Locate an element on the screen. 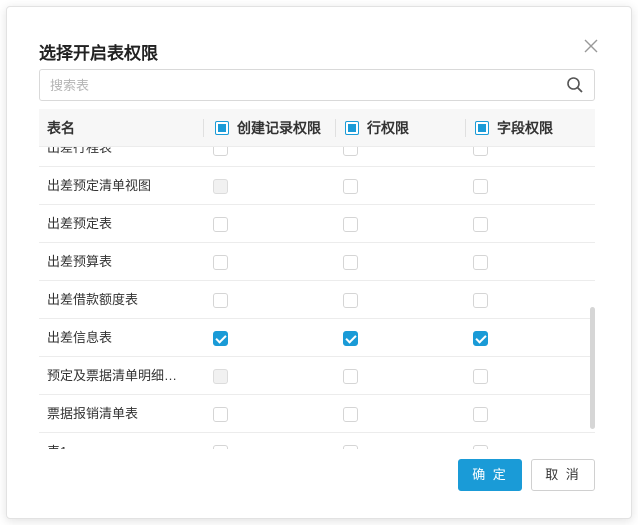 This screenshot has height=525, width=638. search-box is located at coordinates (317, 85).